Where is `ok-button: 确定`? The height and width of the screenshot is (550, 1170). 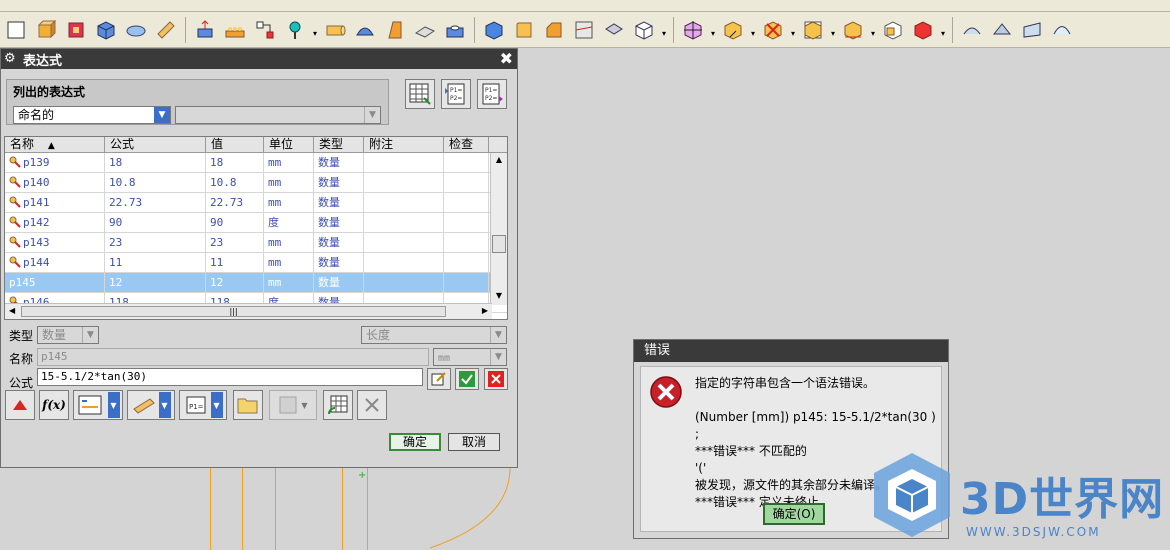
ok-button: 确定 is located at coordinates (415, 442).